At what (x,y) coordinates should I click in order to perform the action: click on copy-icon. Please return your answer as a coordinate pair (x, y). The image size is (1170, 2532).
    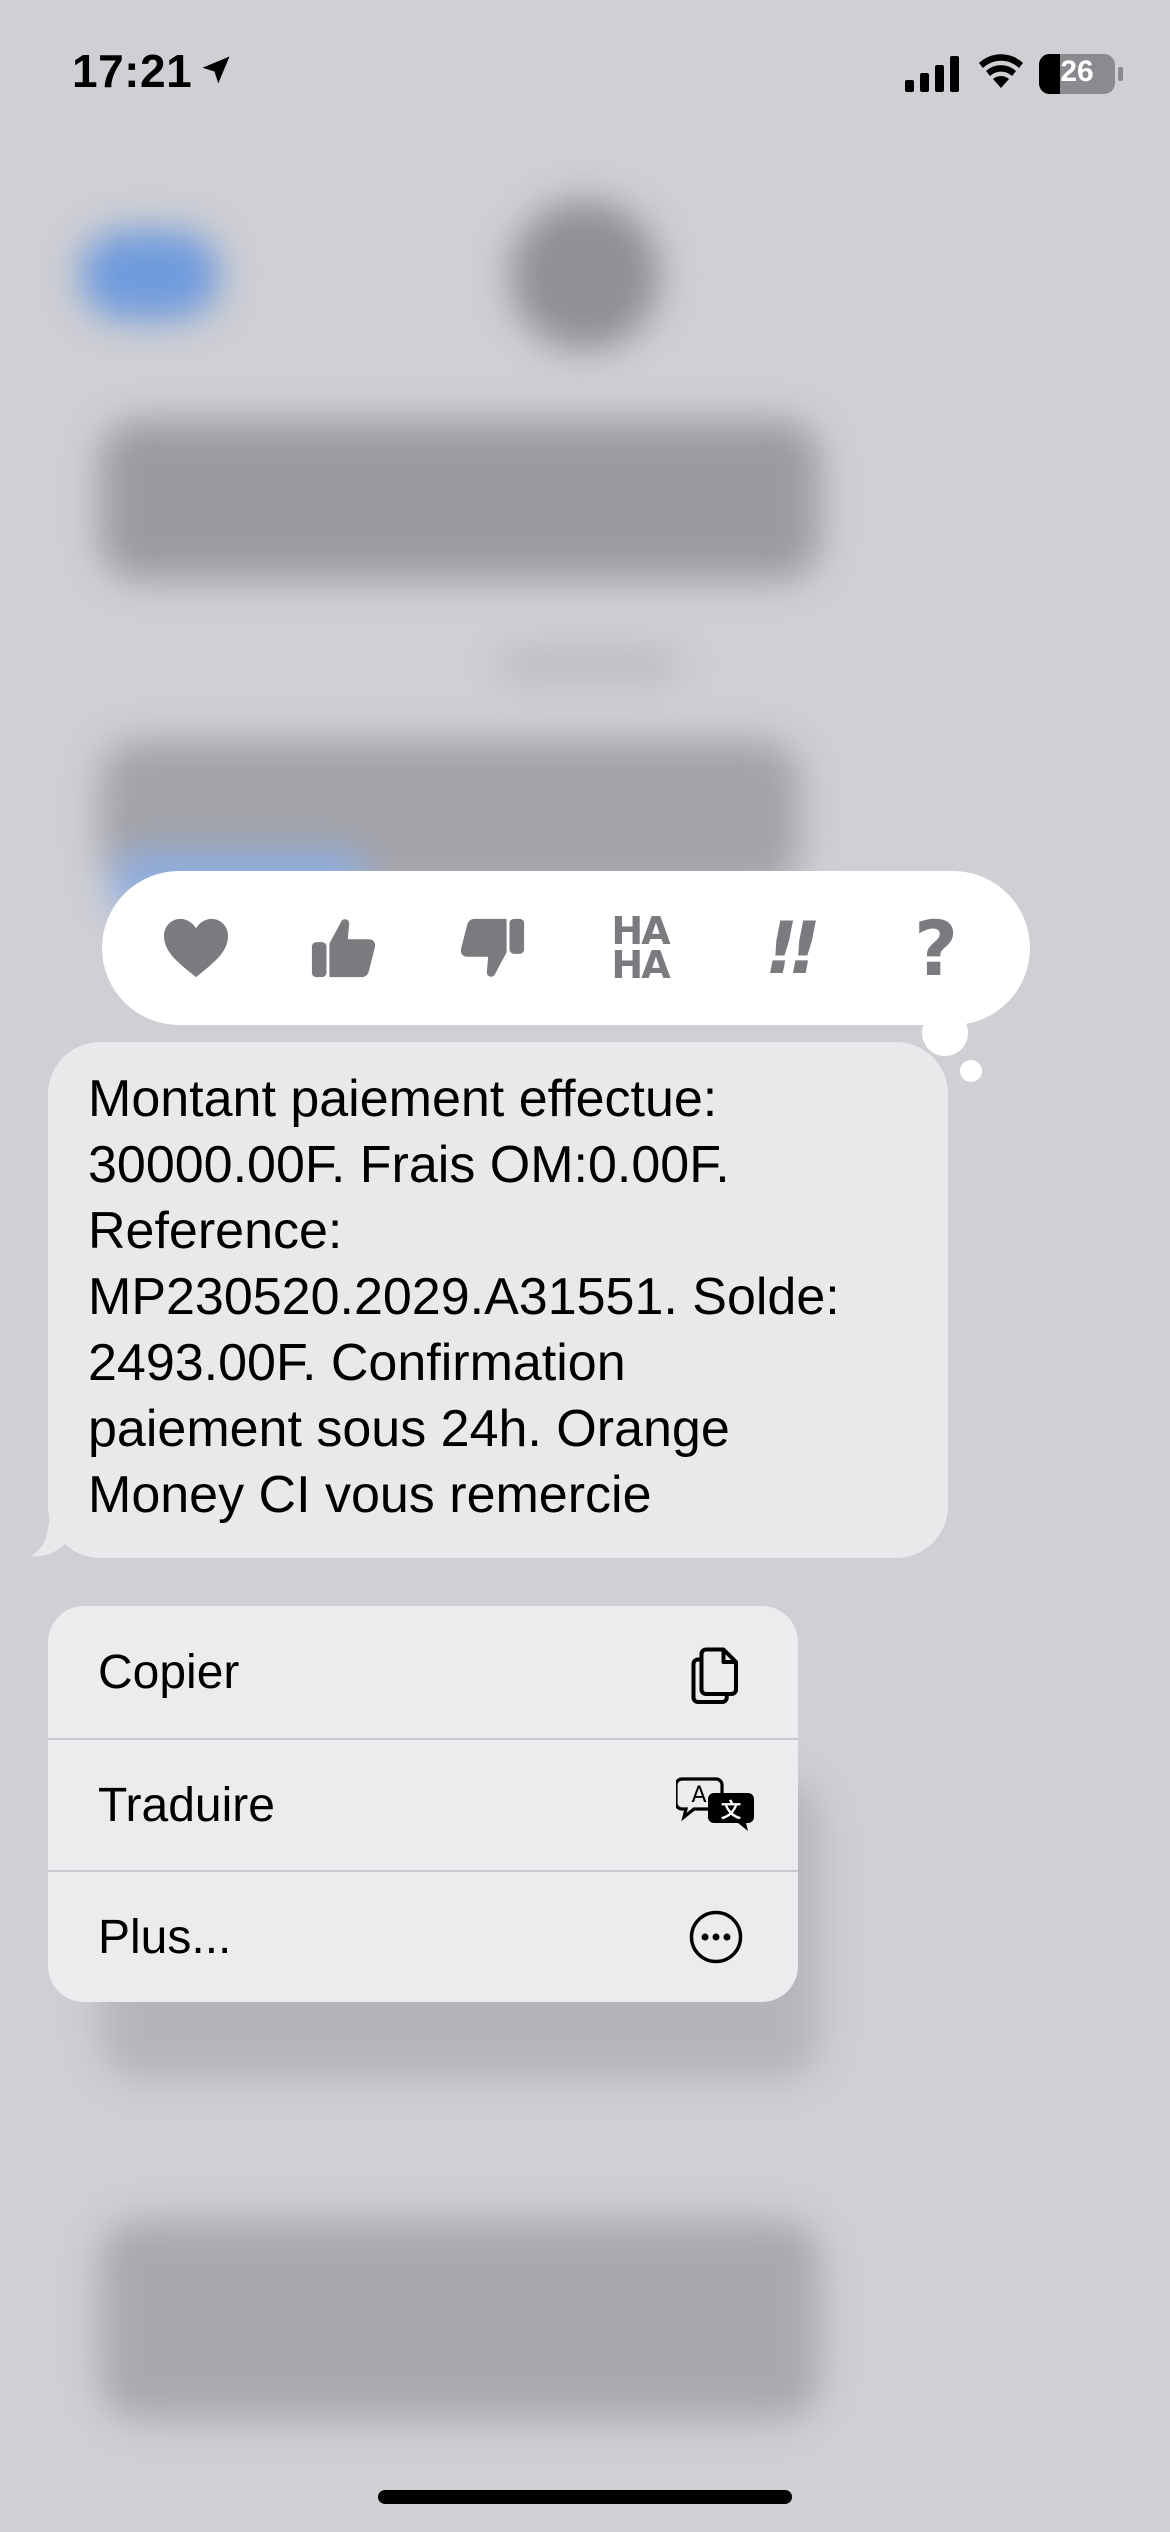
    Looking at the image, I should click on (716, 1672).